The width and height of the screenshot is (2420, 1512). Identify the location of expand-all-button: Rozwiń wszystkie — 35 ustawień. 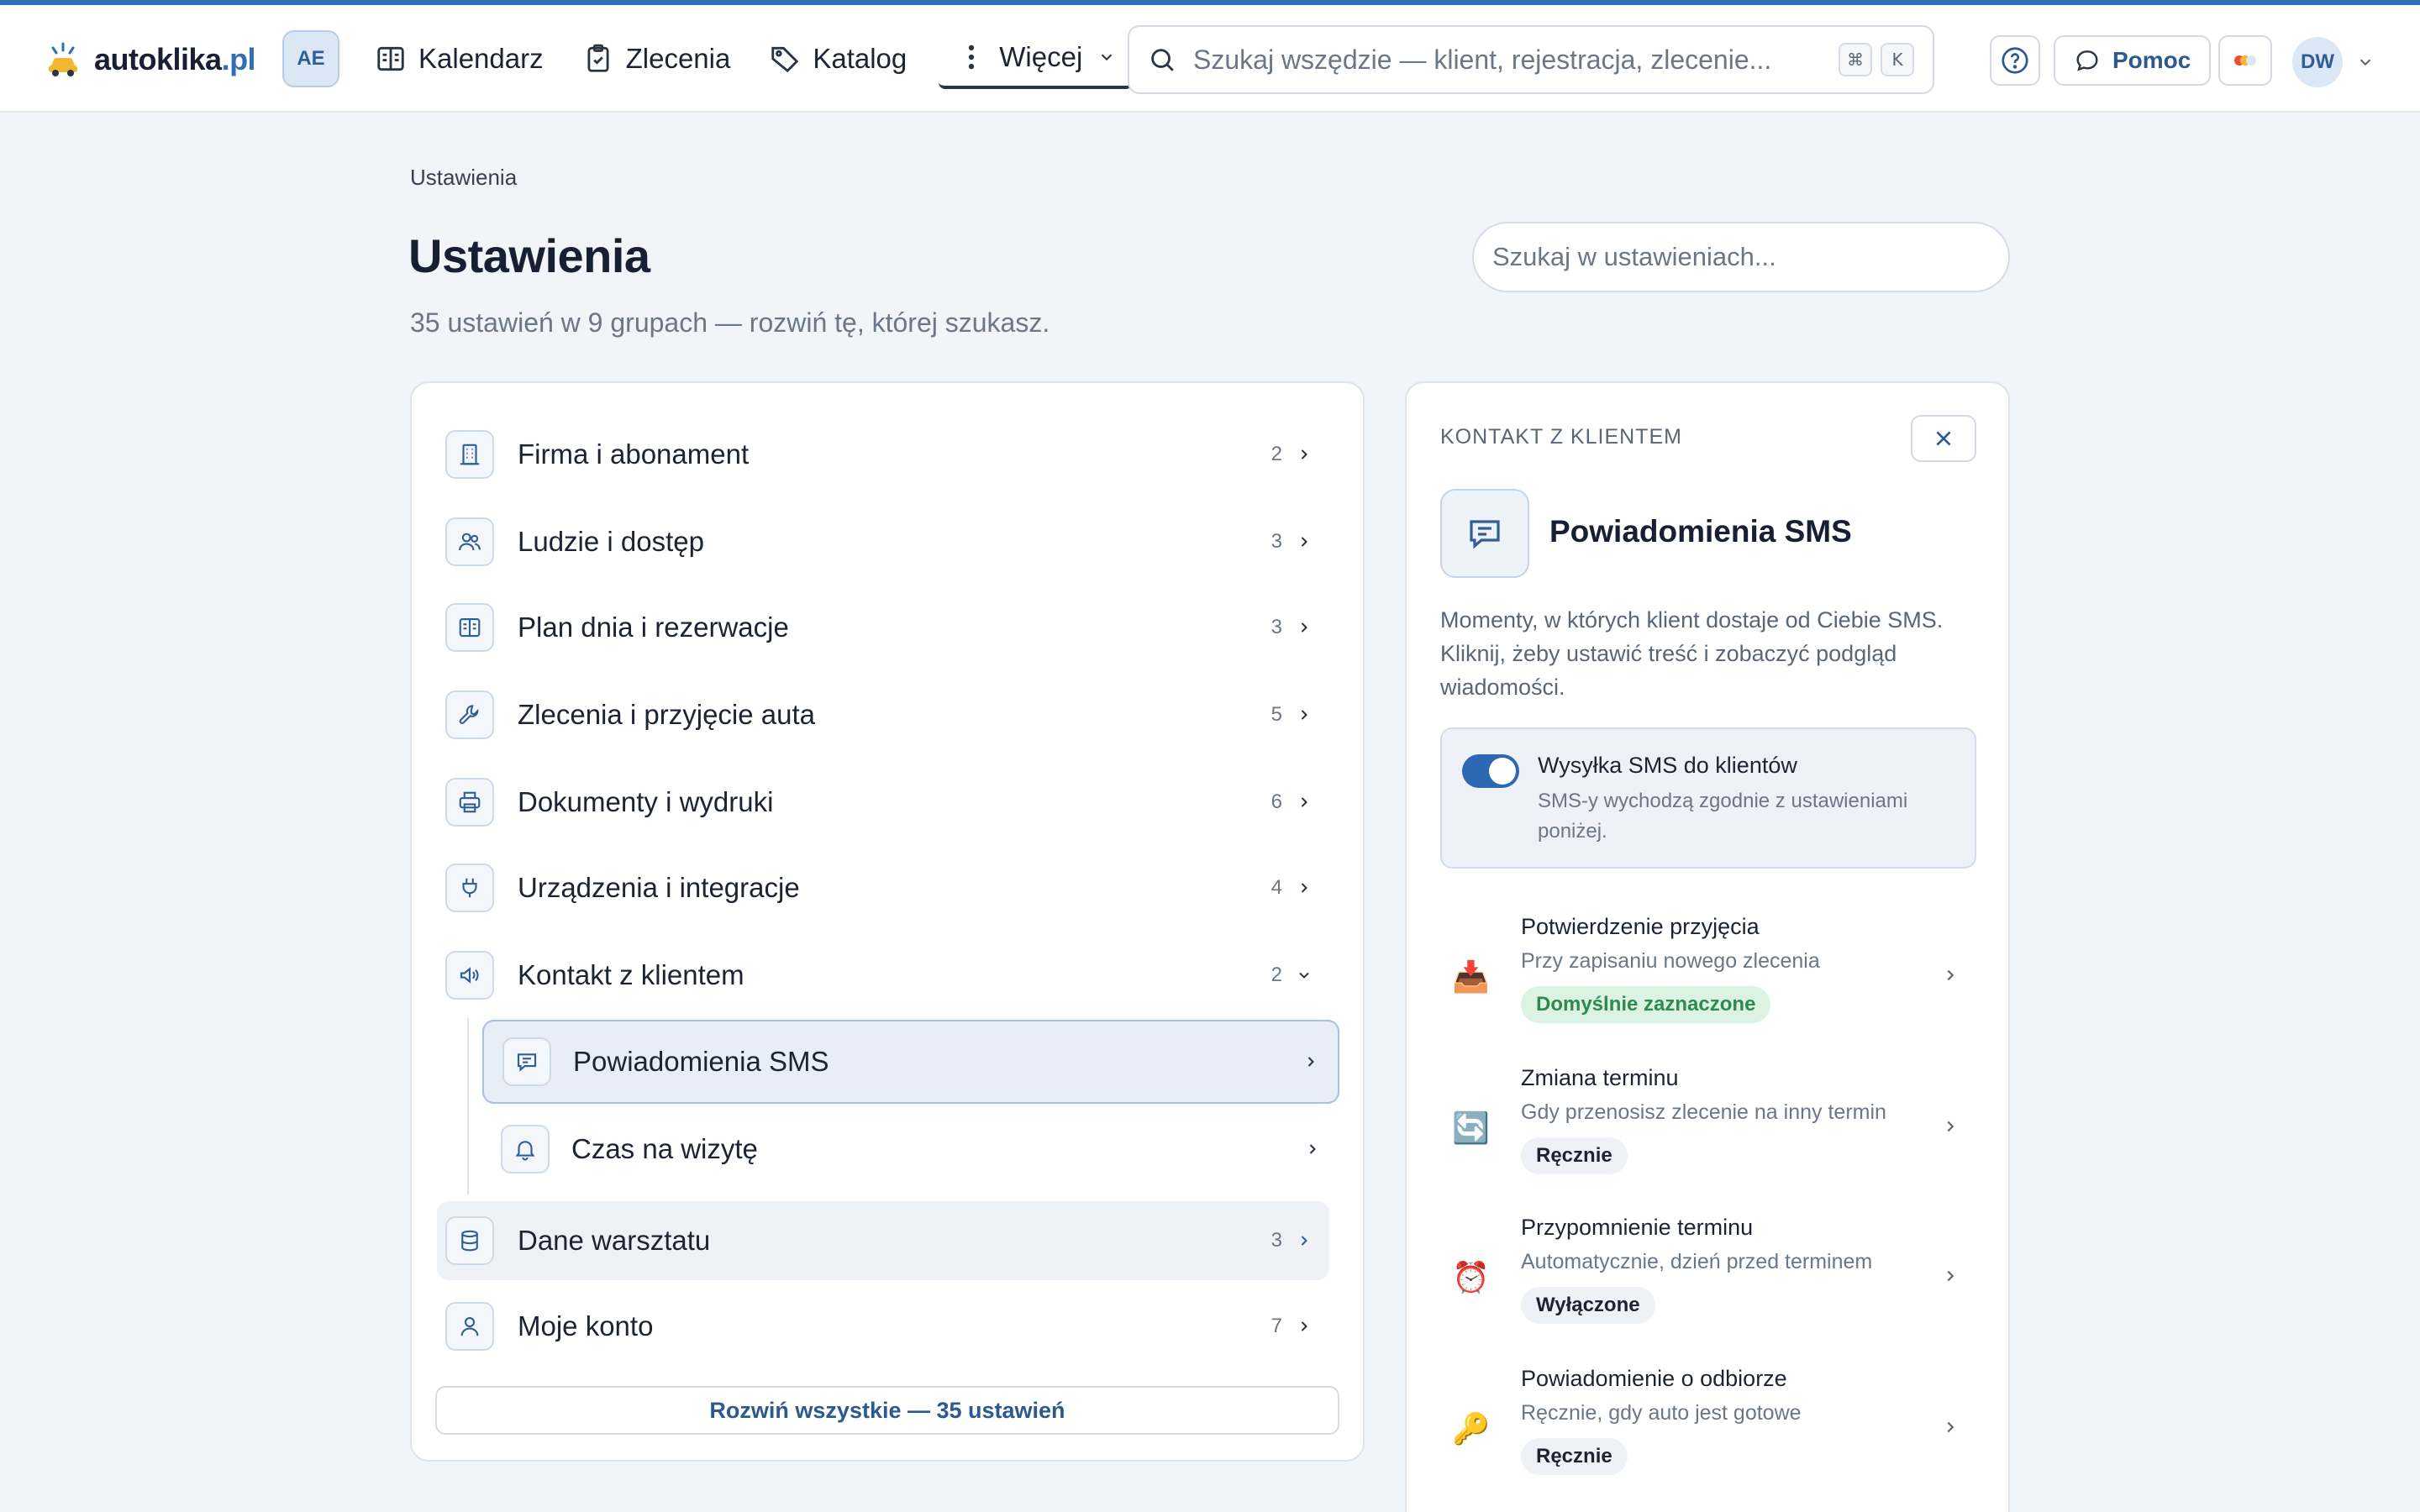
(887, 1410).